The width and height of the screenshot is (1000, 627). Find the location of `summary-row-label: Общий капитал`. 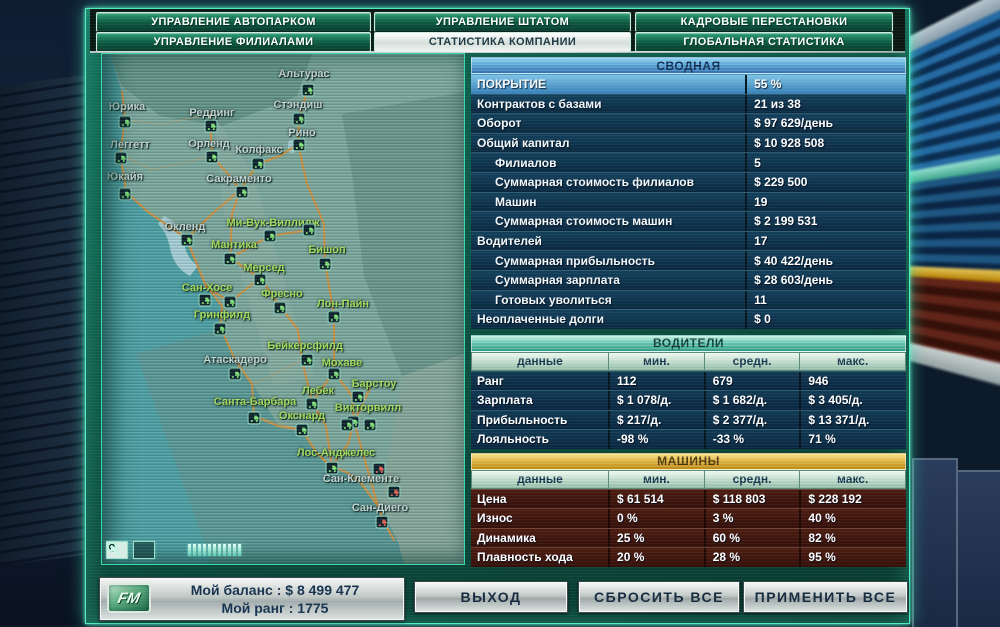

summary-row-label: Общий капитал is located at coordinates (608, 143).